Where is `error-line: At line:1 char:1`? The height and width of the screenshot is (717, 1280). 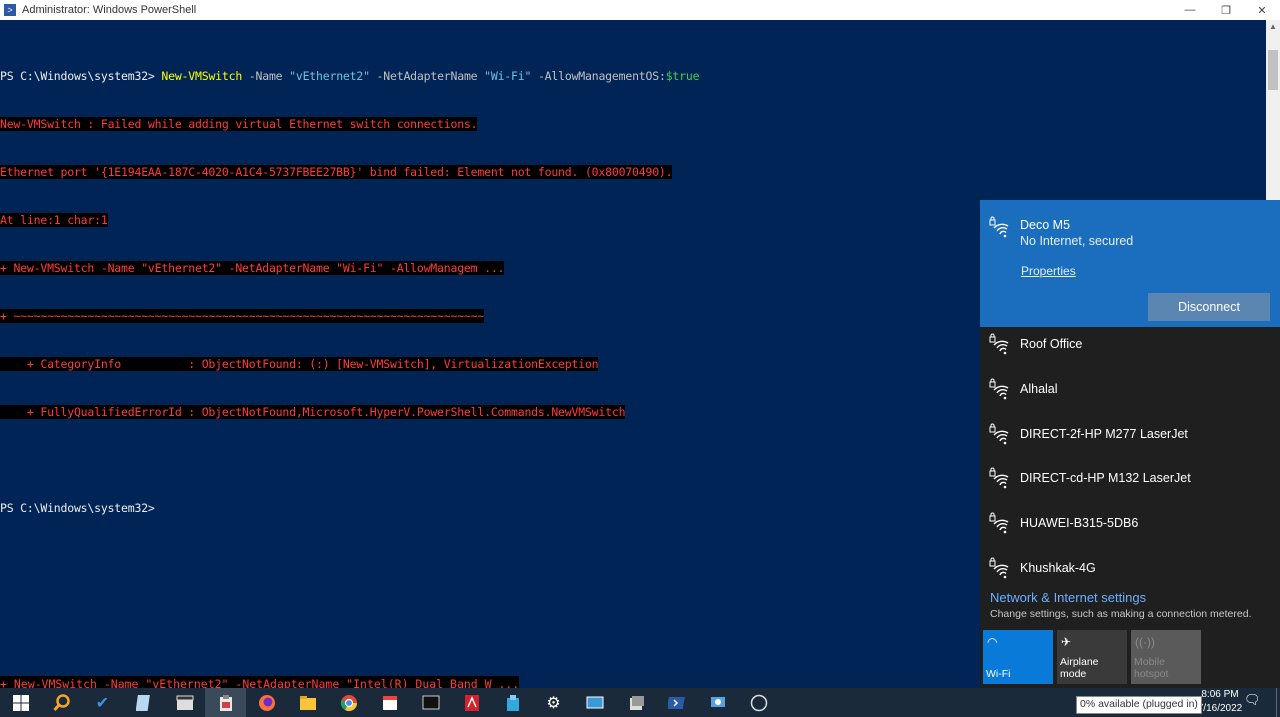 error-line: At line:1 char:1 is located at coordinates (54, 220).